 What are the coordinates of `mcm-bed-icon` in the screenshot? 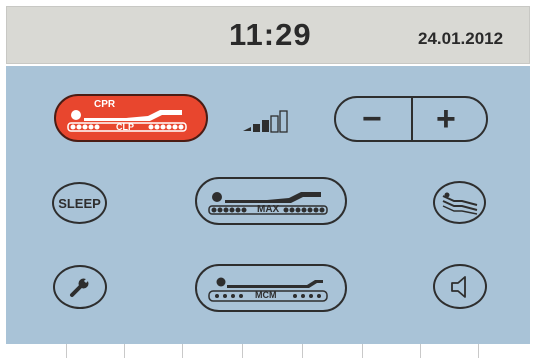 It's located at (268, 289).